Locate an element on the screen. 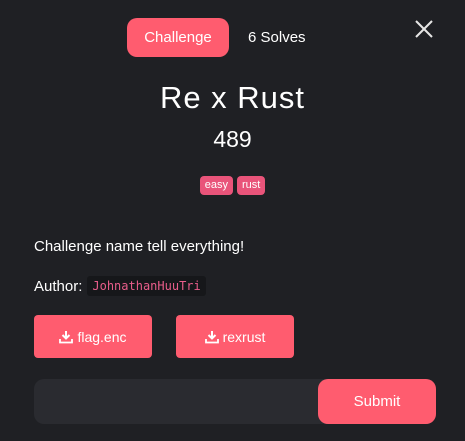 The height and width of the screenshot is (441, 465). tag-rust: rust is located at coordinates (251, 185).